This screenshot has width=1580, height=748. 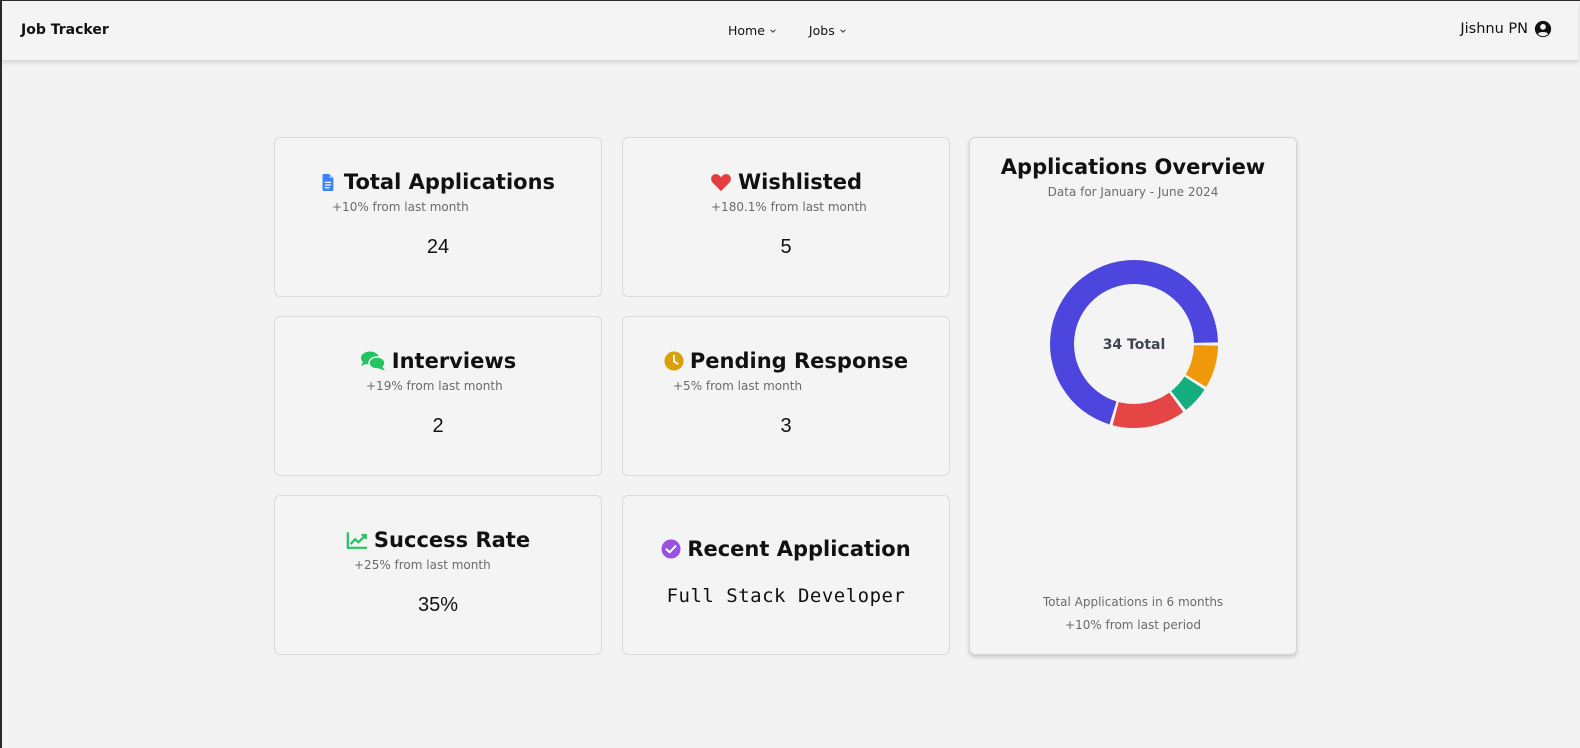 What do you see at coordinates (786, 217) in the screenshot?
I see `wishlisted-card: Wishlisted +180.1% from last month 5` at bounding box center [786, 217].